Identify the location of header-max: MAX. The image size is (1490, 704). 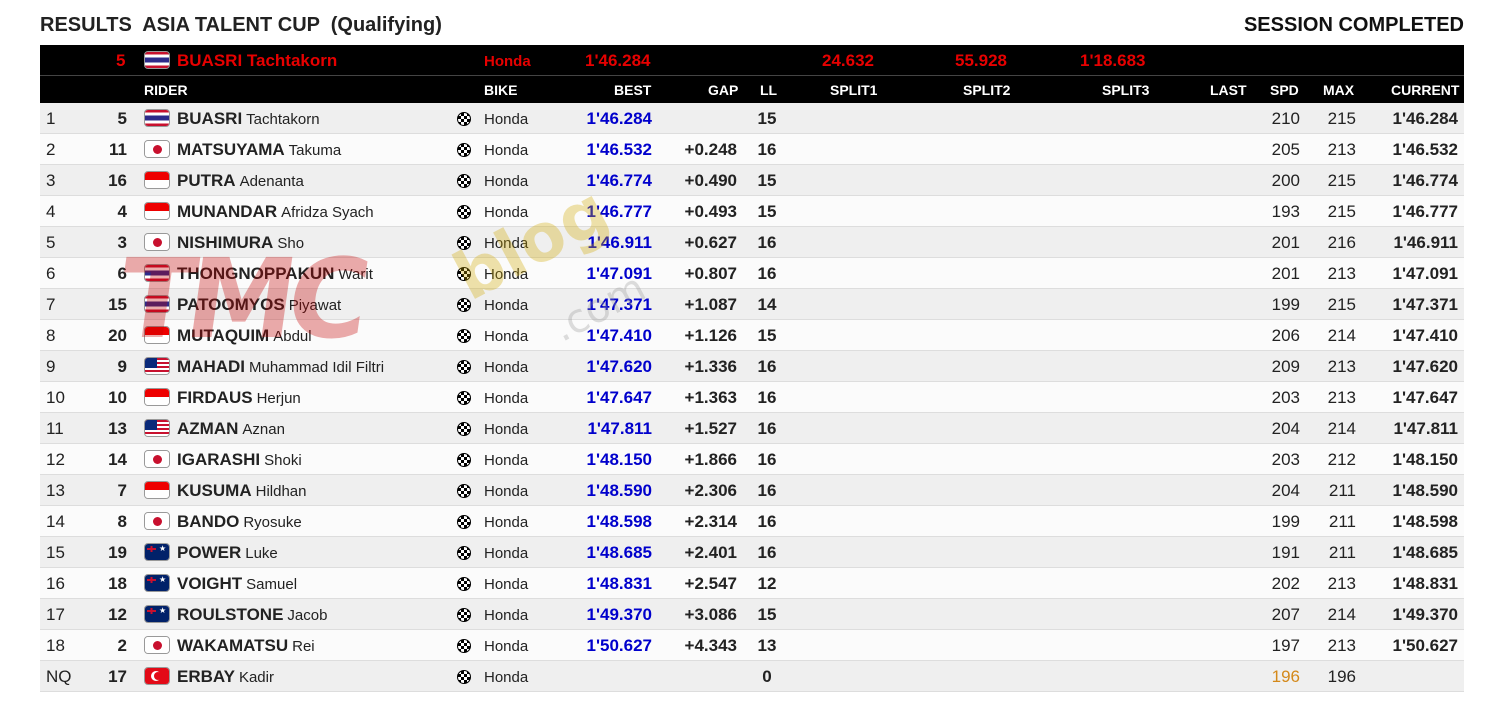
(1338, 90).